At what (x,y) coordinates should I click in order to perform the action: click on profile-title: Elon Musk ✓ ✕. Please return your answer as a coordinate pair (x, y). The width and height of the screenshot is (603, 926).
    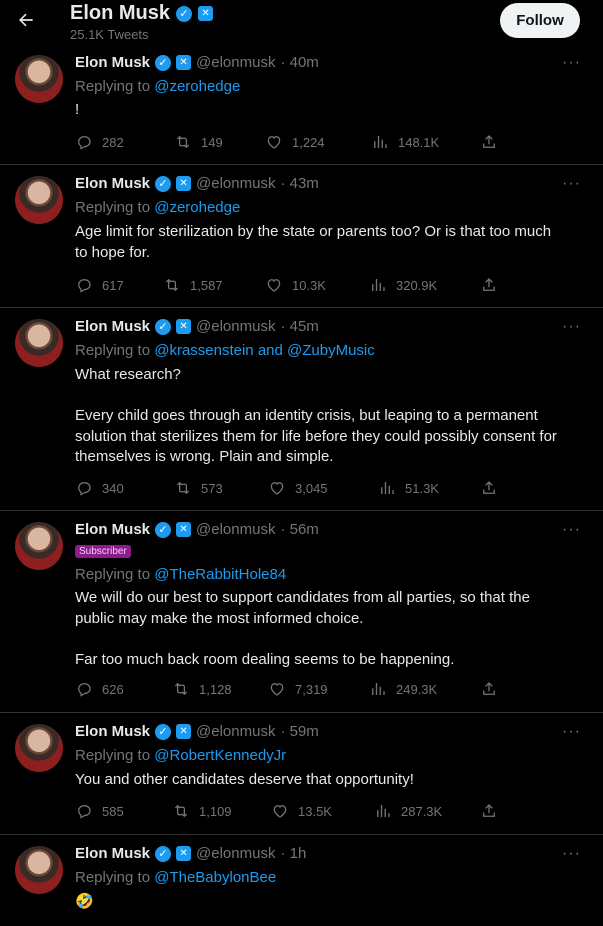
    Looking at the image, I should click on (142, 13).